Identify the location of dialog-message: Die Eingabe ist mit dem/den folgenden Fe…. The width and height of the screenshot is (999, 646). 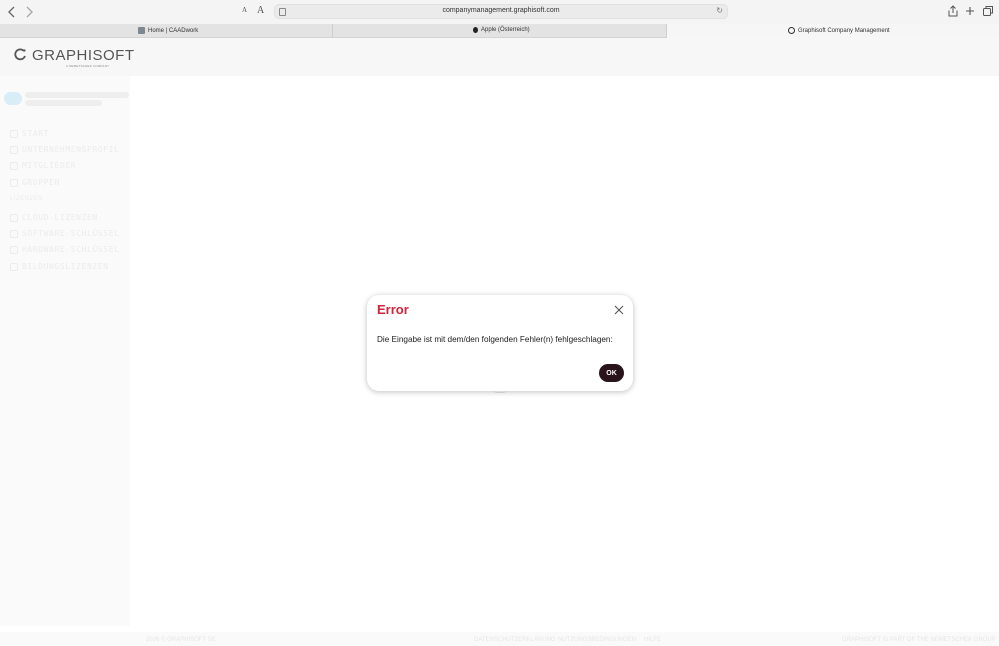
(495, 339).